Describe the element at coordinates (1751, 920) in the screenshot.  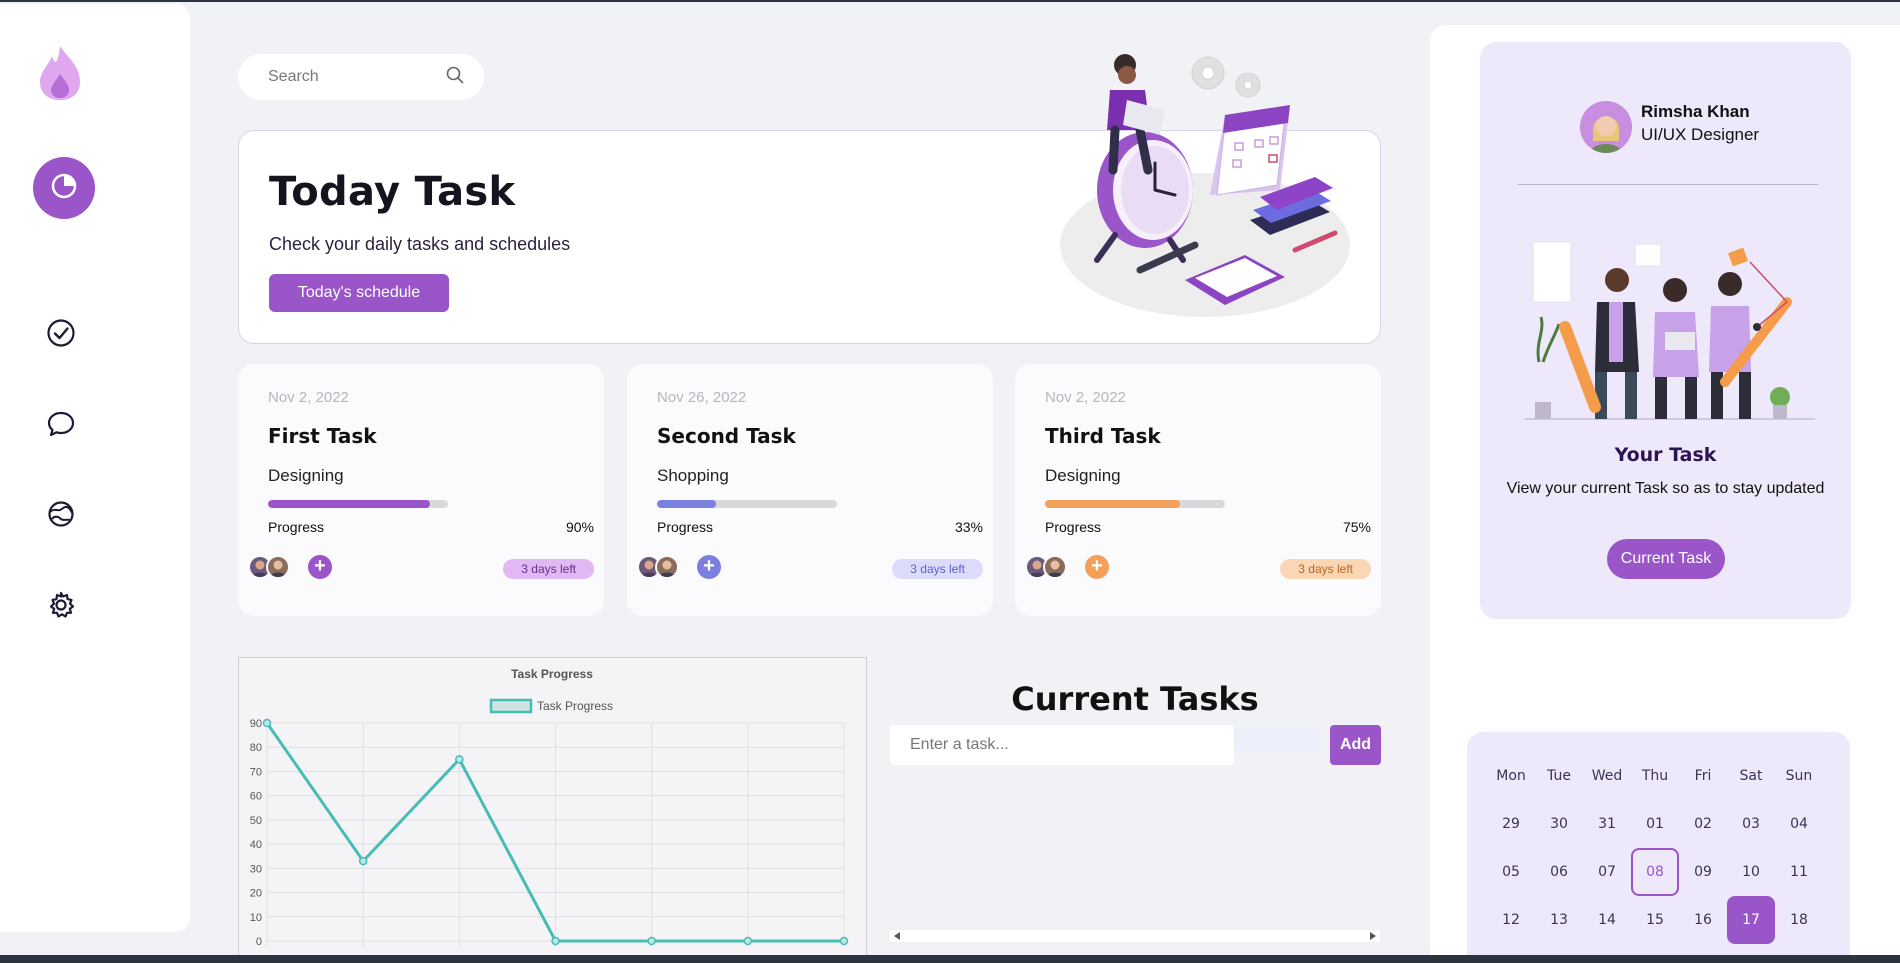
I see `calendar-day: 17` at that location.